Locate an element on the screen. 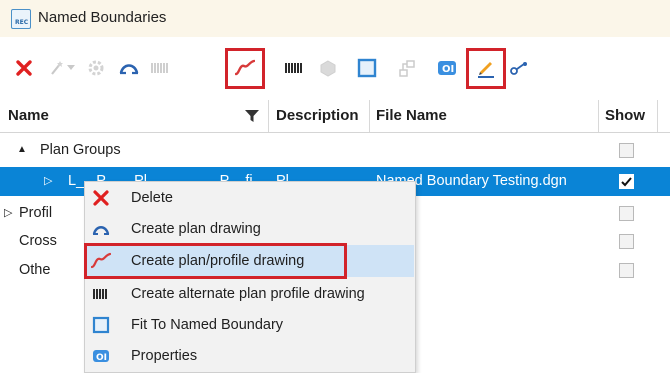 This screenshot has height=373, width=670. column-header-show: Show is located at coordinates (625, 116).